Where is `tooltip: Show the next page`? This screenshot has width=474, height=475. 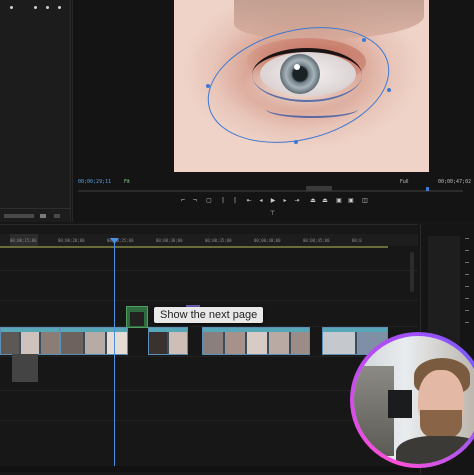 tooltip: Show the next page is located at coordinates (209, 315).